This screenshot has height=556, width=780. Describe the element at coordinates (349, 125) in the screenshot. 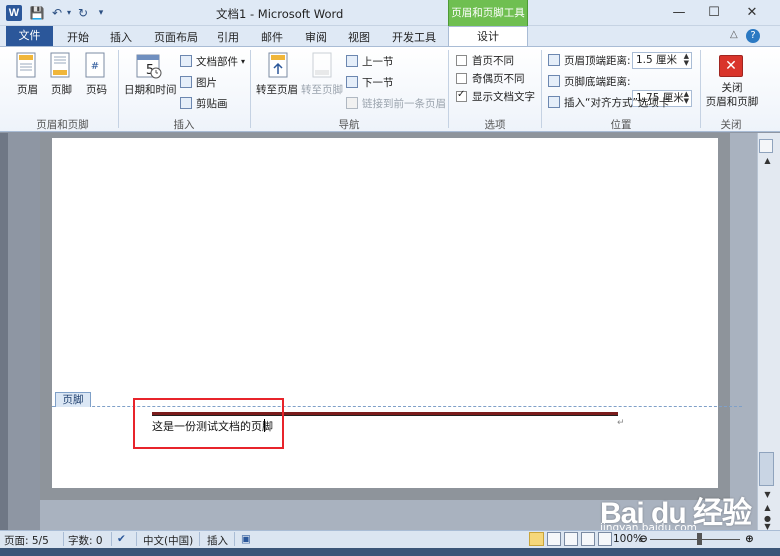

I see `group-label-navigation: 导航` at that location.